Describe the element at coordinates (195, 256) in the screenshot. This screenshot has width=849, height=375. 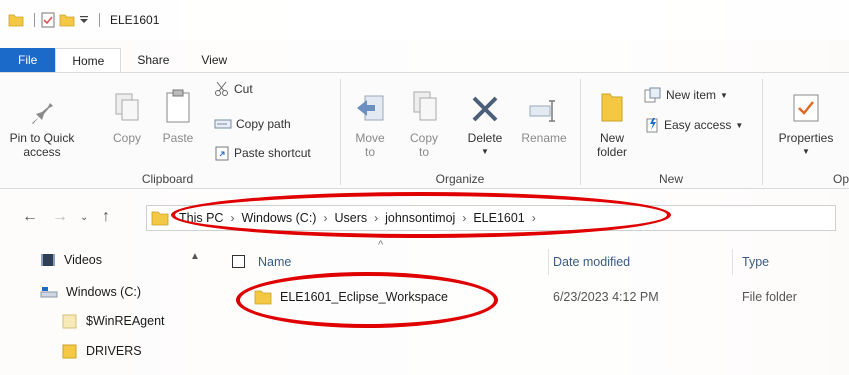
I see `scroll-up-arrow-icon: ▲` at that location.